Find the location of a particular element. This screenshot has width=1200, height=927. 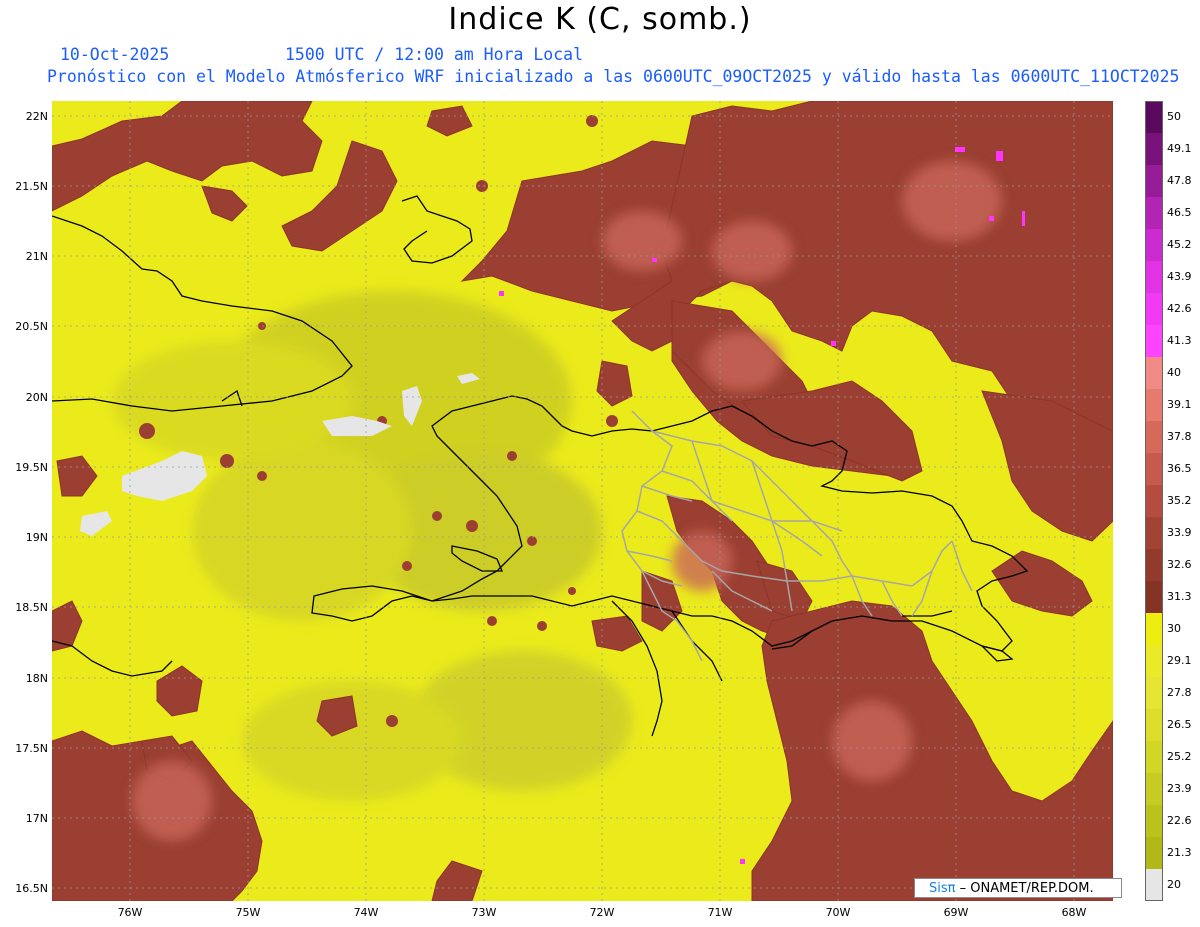

forecast-date: 10-Oct-2025 is located at coordinates (115, 54).